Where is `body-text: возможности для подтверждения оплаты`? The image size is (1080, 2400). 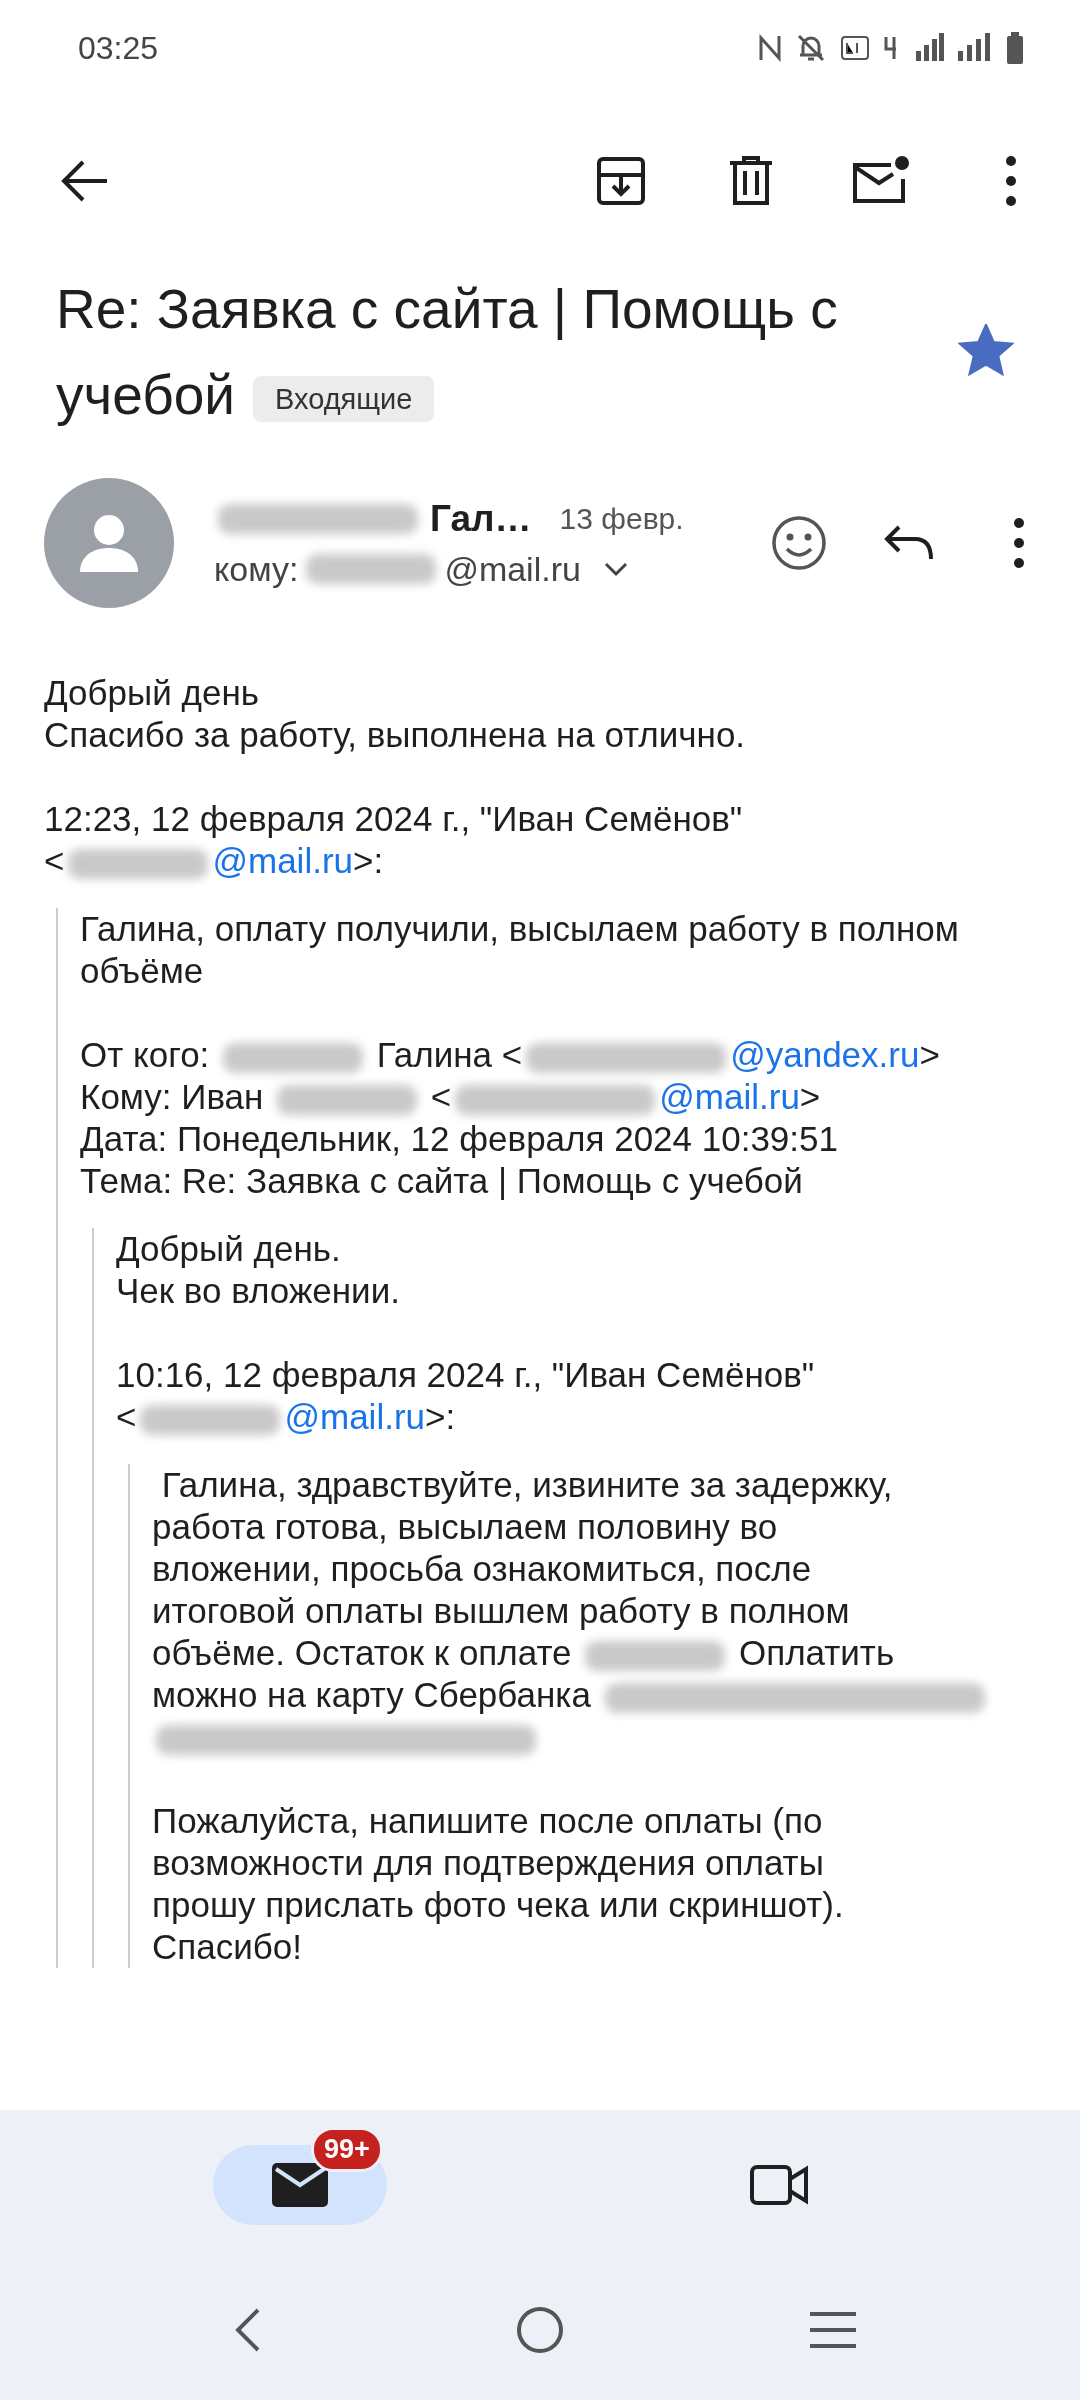
body-text: возможности для подтверждения оплаты is located at coordinates (488, 1862).